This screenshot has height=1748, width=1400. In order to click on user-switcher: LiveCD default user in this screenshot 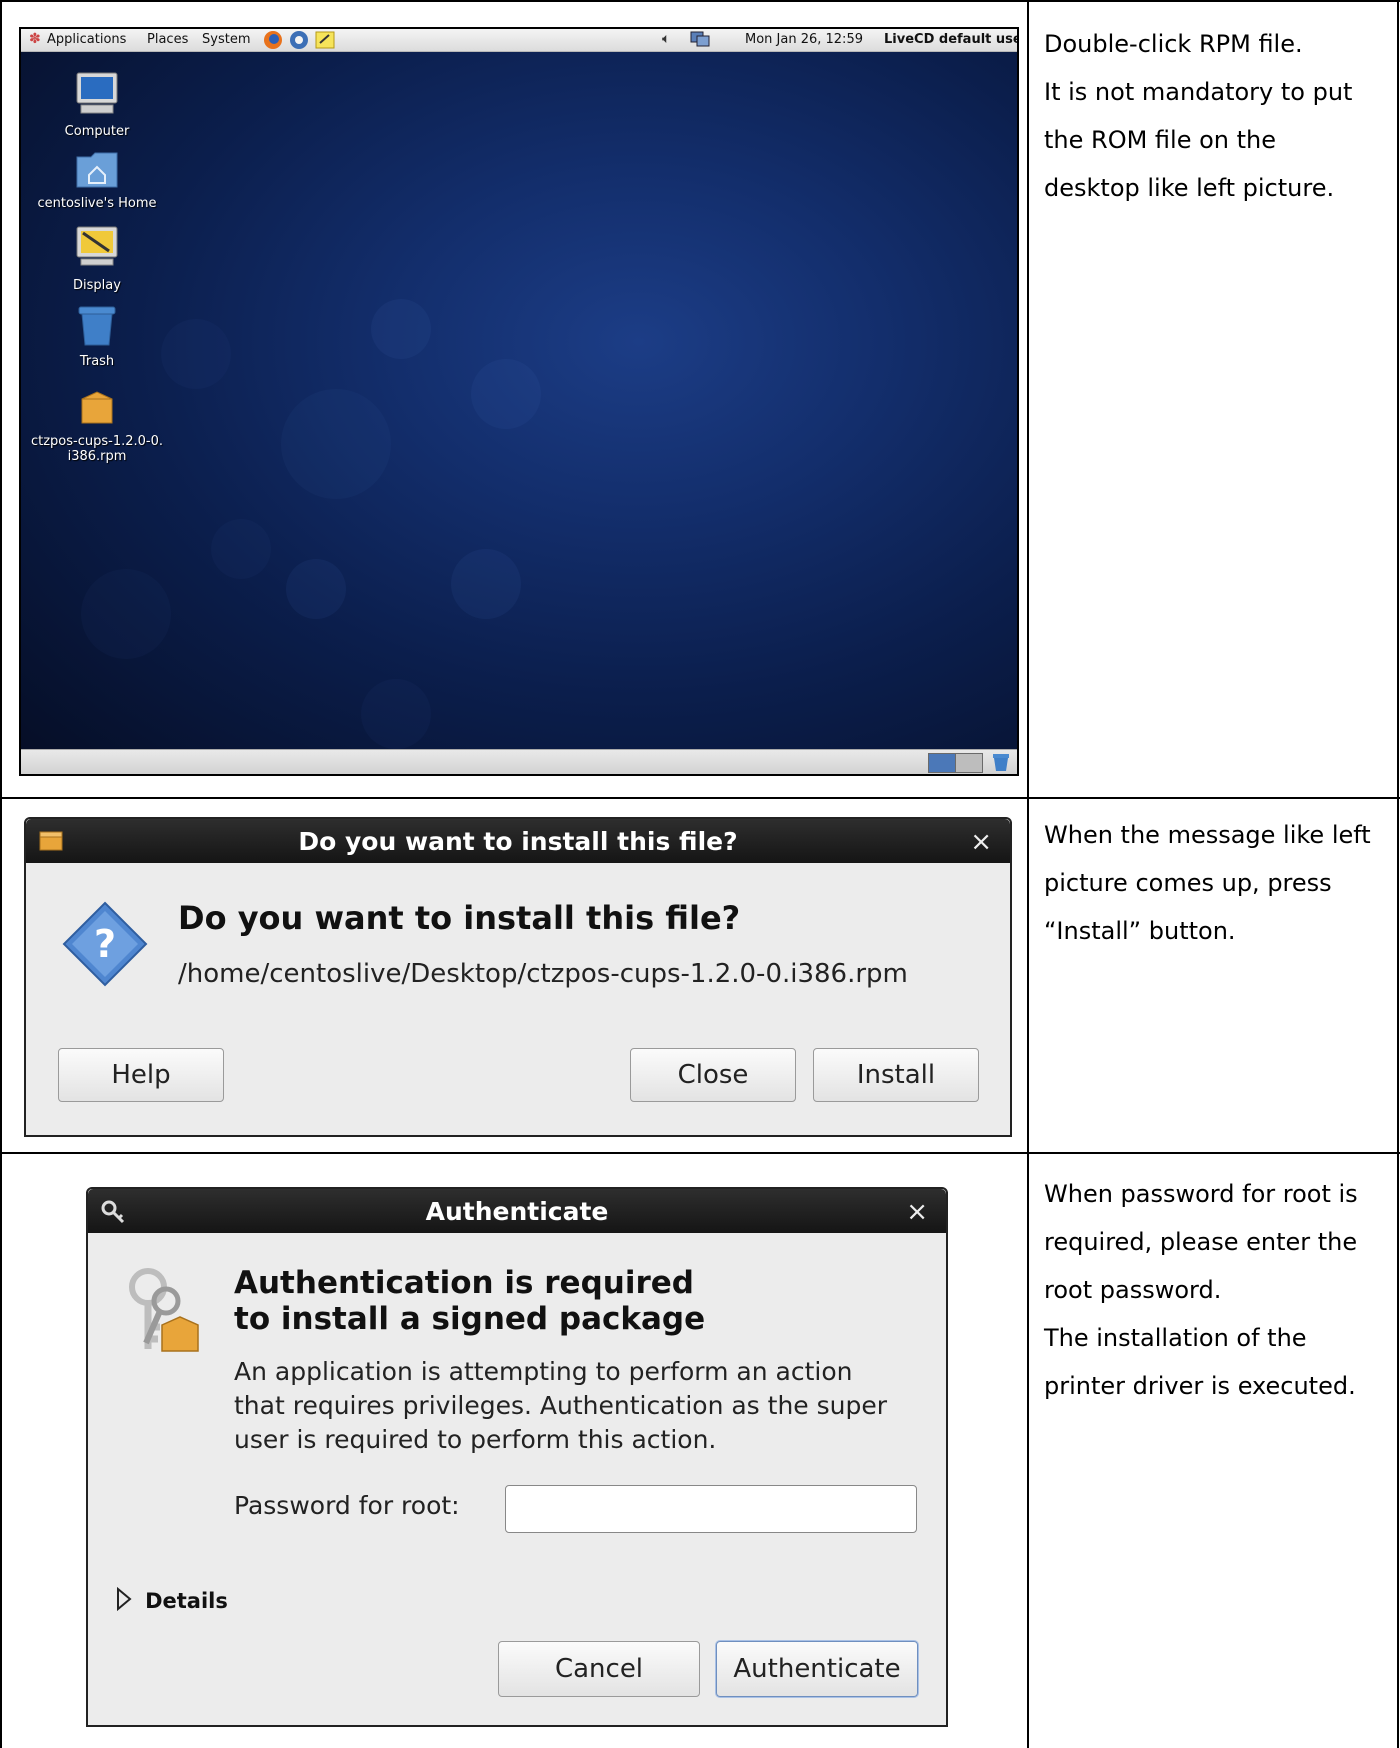, I will do `click(950, 39)`.